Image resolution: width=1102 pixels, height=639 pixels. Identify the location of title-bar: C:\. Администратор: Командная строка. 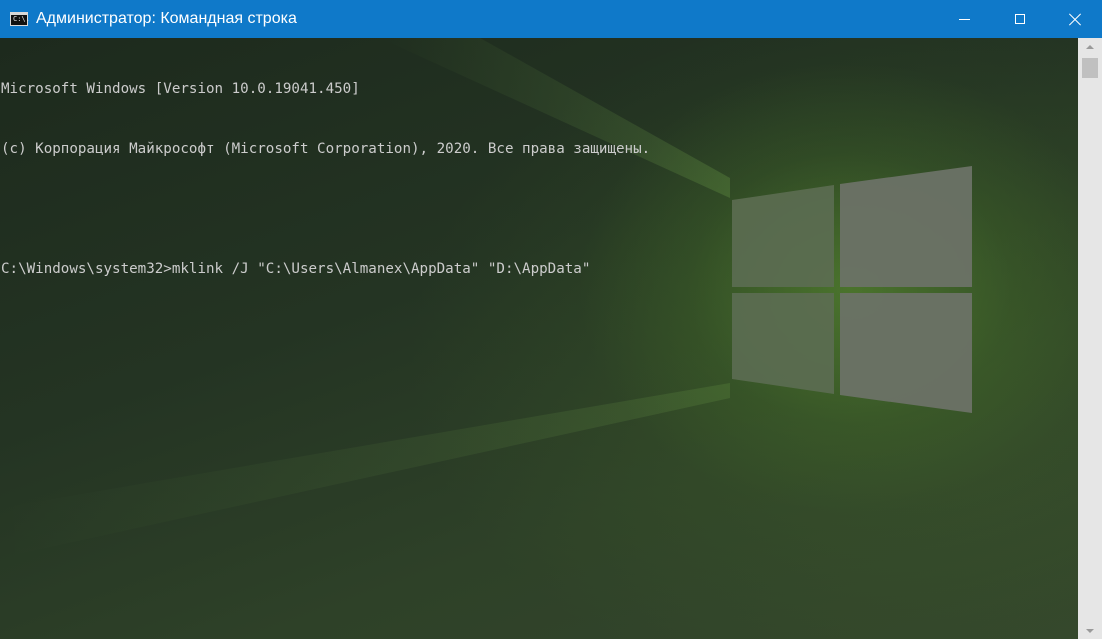
(551, 19).